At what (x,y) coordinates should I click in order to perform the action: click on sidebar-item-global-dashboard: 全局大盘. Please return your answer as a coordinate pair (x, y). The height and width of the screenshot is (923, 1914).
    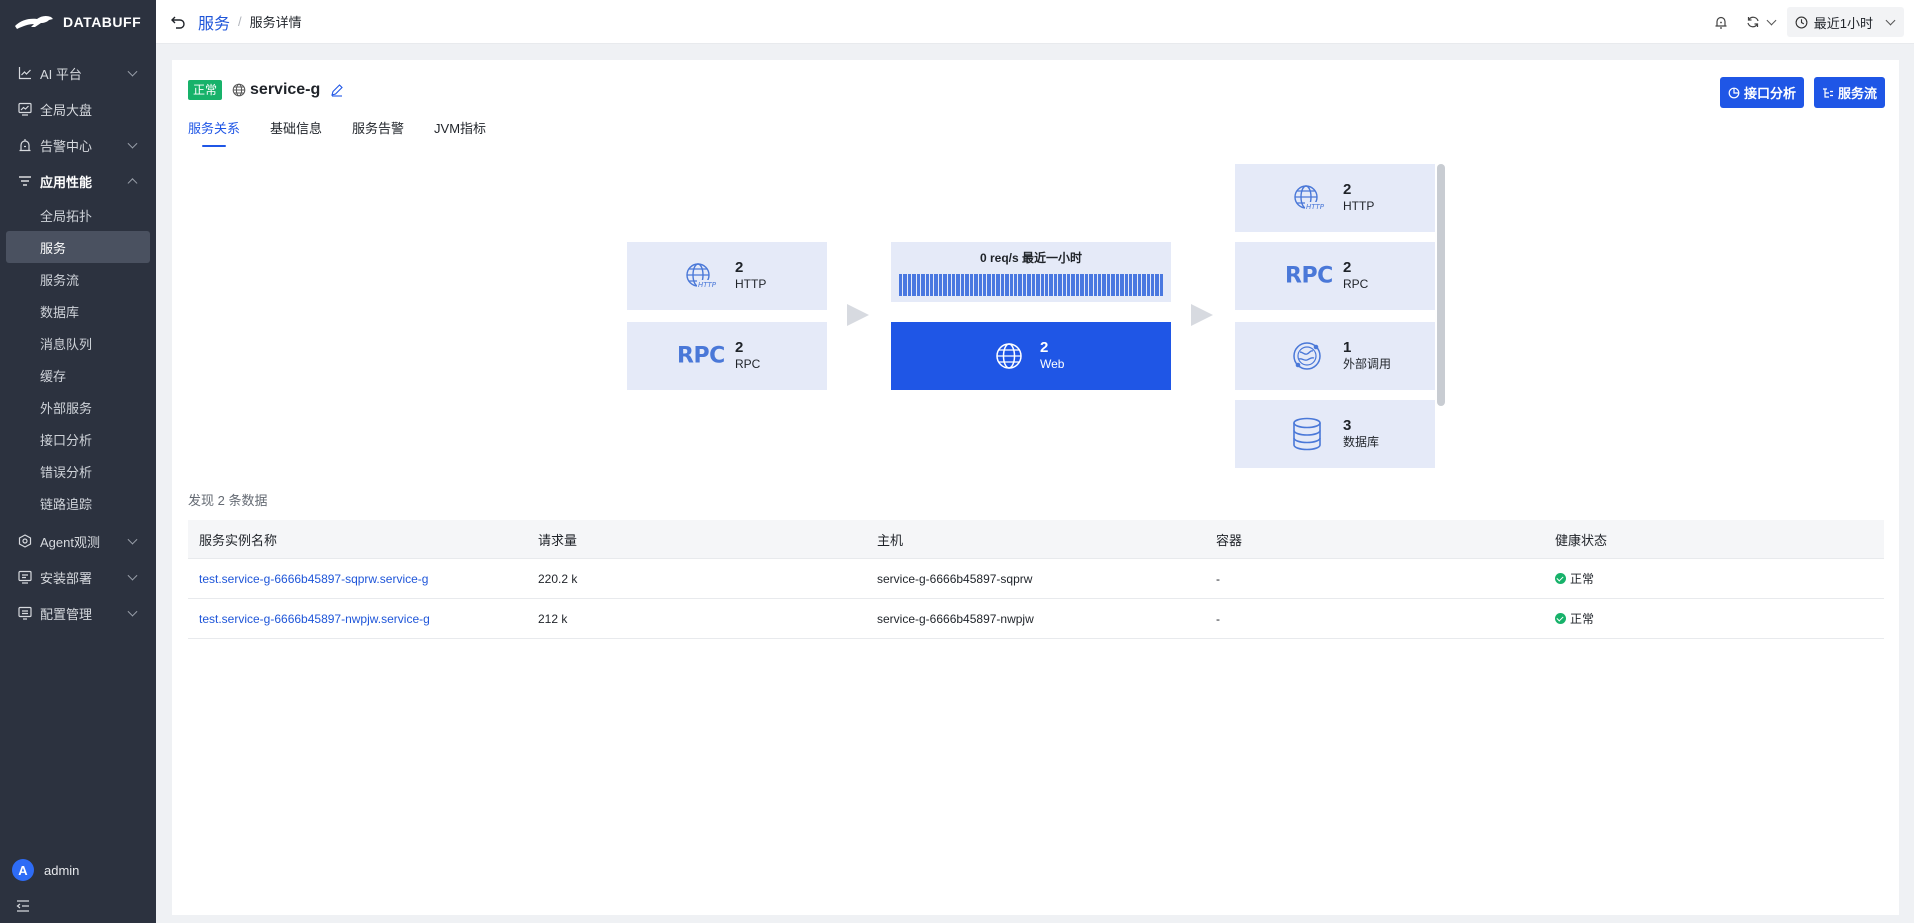
    Looking at the image, I should click on (78, 109).